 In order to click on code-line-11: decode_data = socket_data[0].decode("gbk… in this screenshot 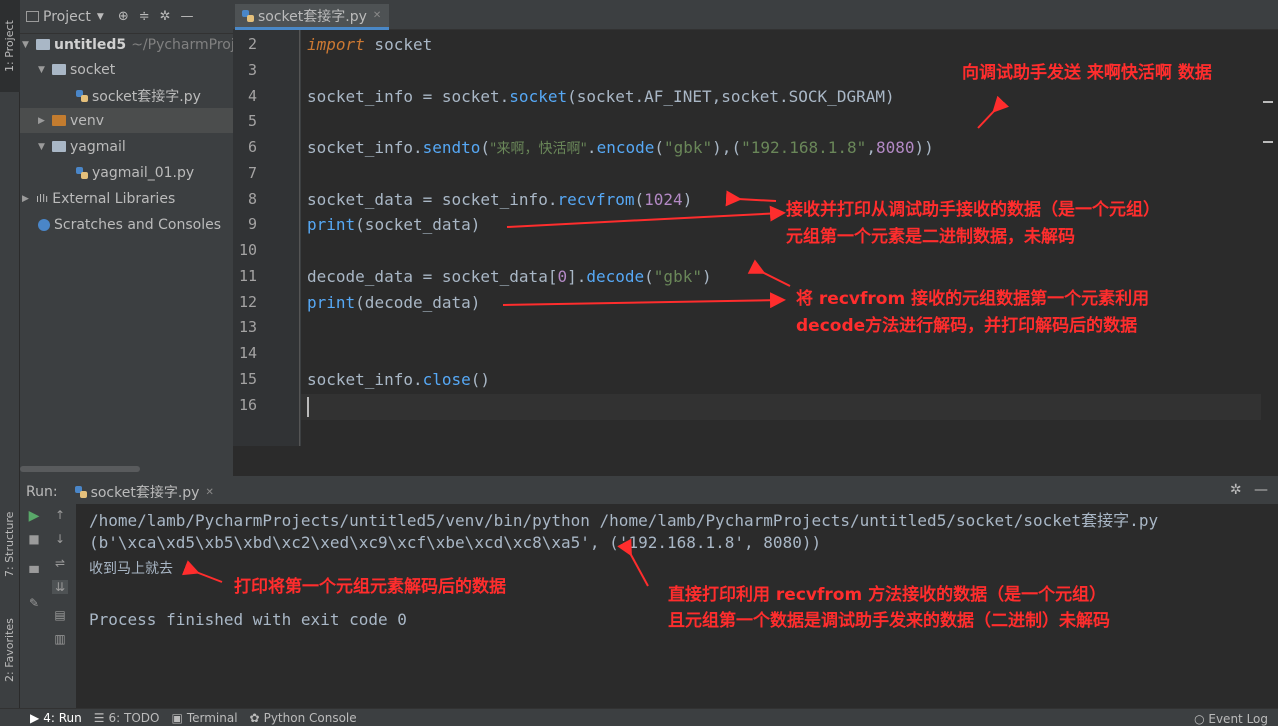, I will do `click(509, 276)`.